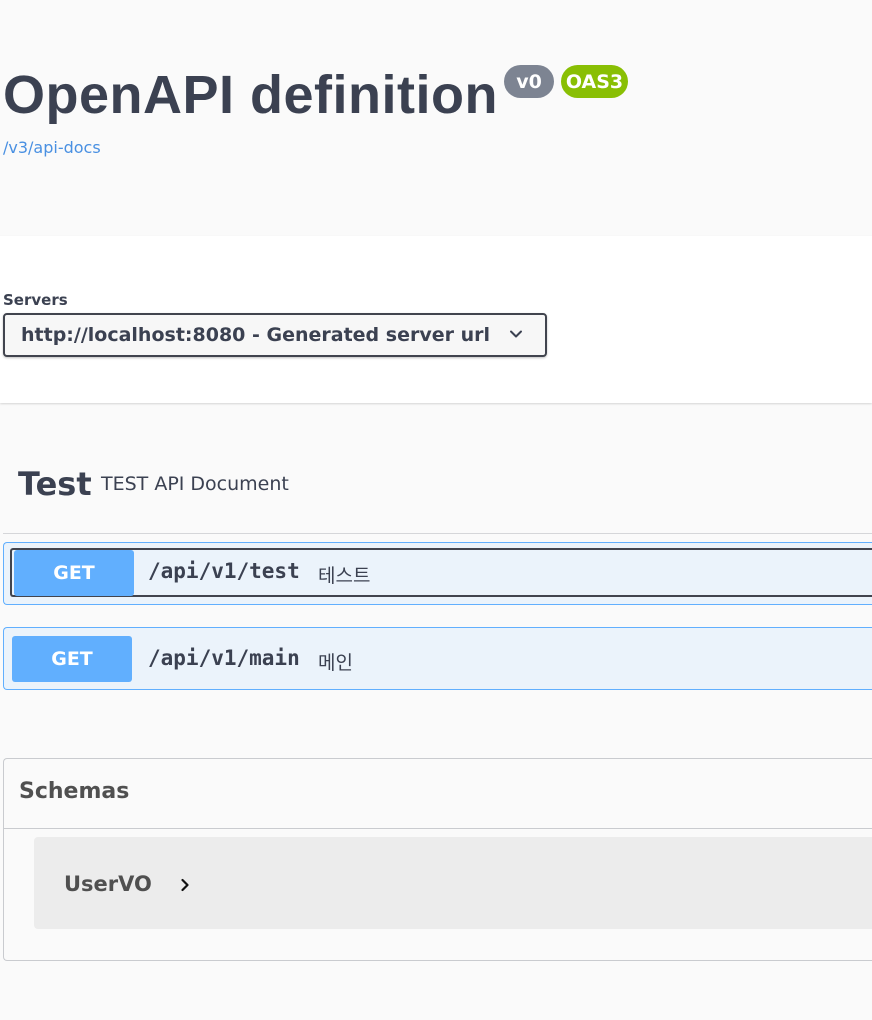  Describe the element at coordinates (344, 576) in the screenshot. I see `operation-summary-text: 테스트` at that location.